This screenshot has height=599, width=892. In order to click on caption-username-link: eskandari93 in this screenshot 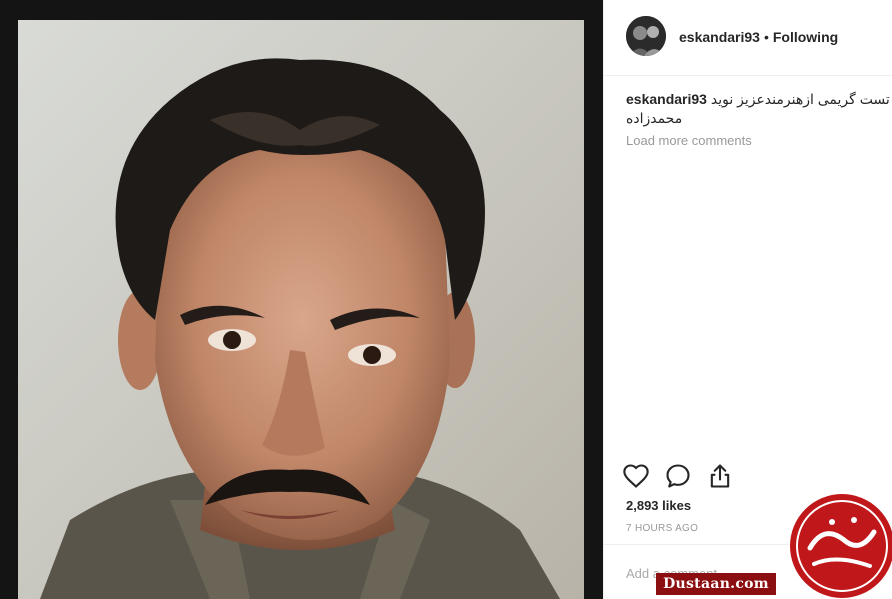, I will do `click(666, 99)`.